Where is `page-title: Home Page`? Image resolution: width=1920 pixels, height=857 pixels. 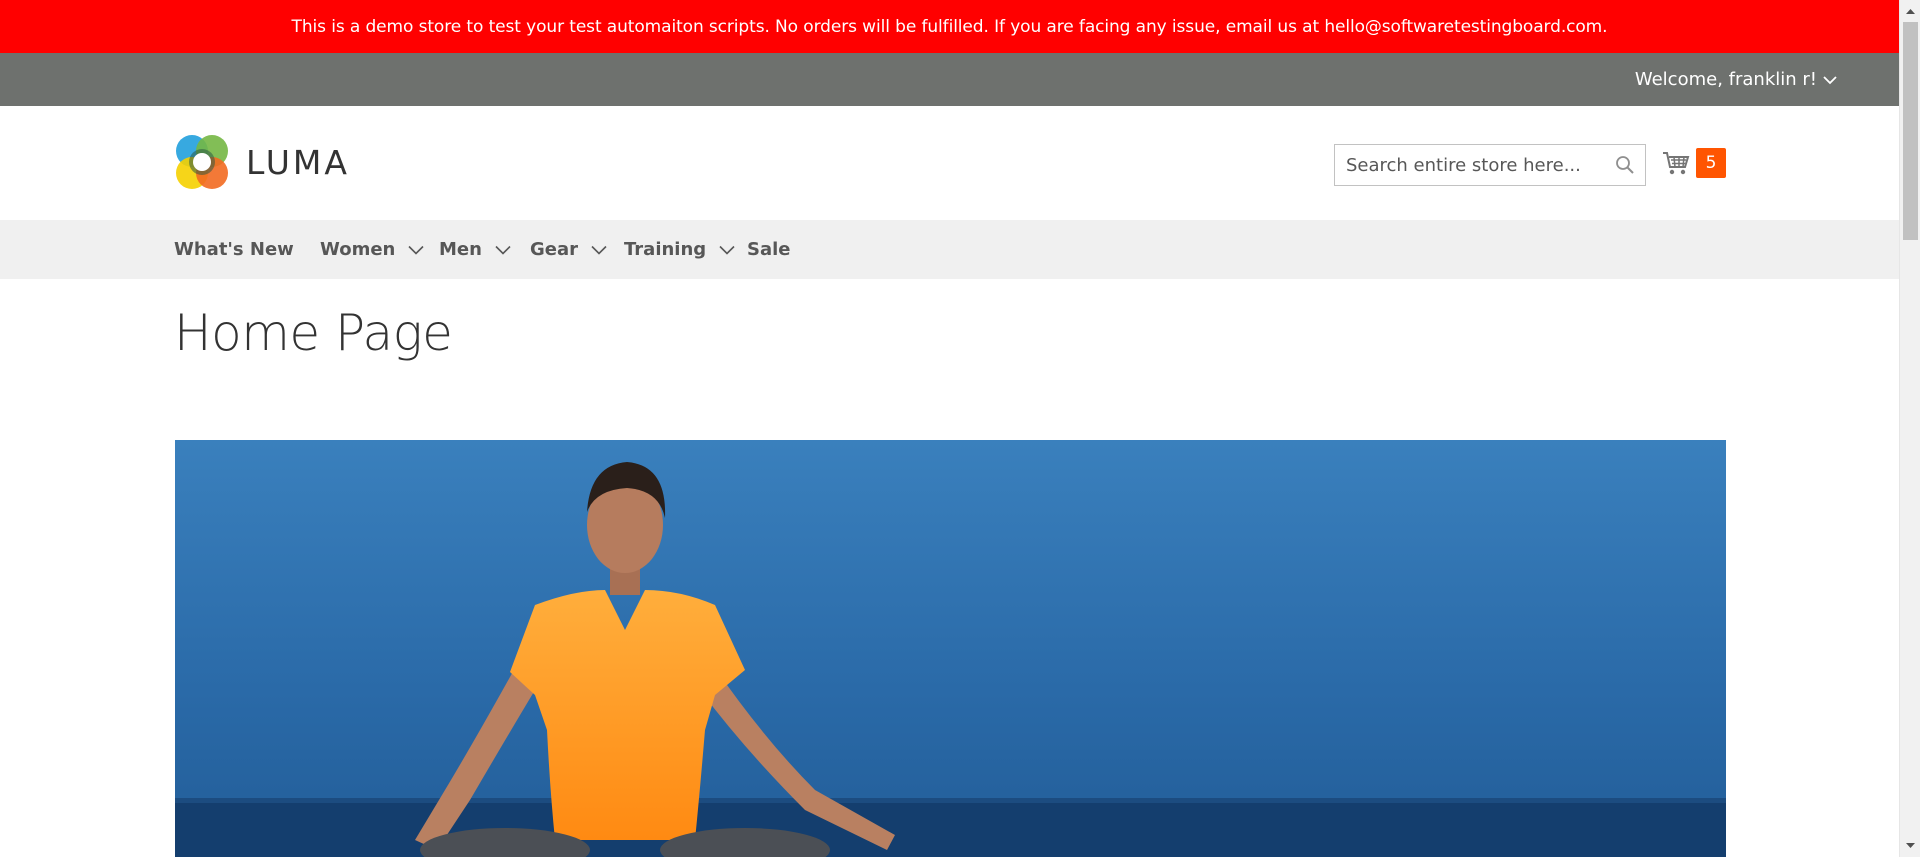 page-title: Home Page is located at coordinates (313, 333).